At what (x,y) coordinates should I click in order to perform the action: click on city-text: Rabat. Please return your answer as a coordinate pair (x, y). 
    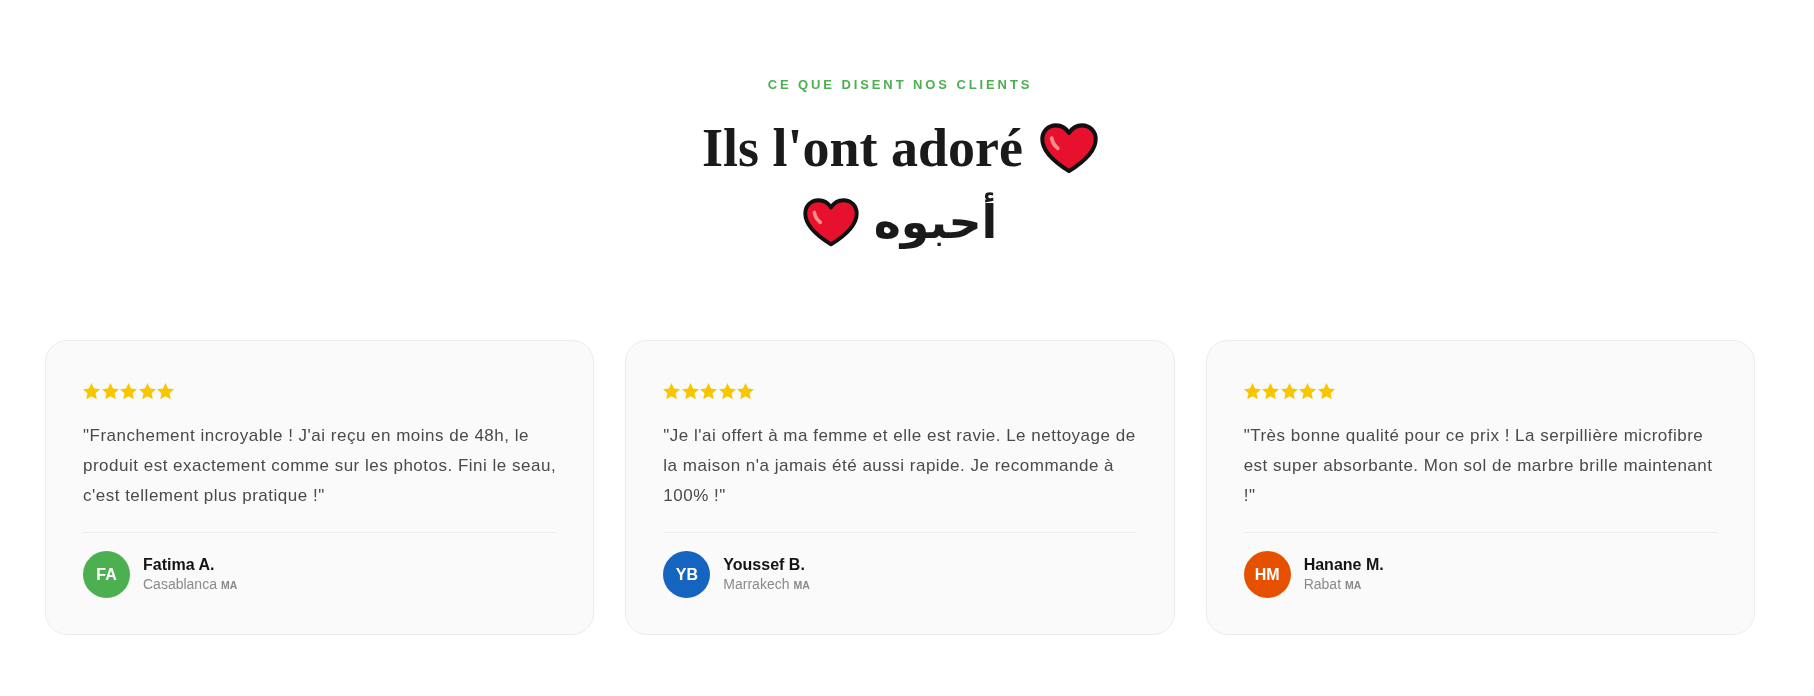
    Looking at the image, I should click on (1322, 584).